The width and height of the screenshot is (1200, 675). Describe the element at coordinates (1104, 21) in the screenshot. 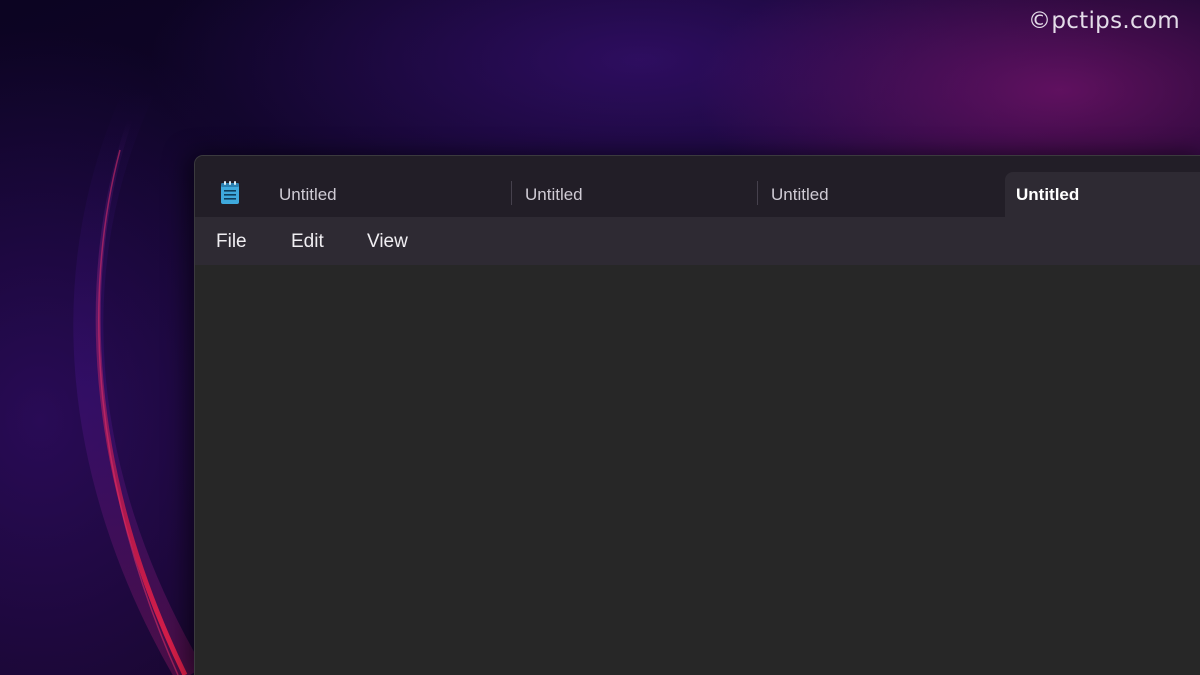

I see `watermark: ©pctips.com` at that location.